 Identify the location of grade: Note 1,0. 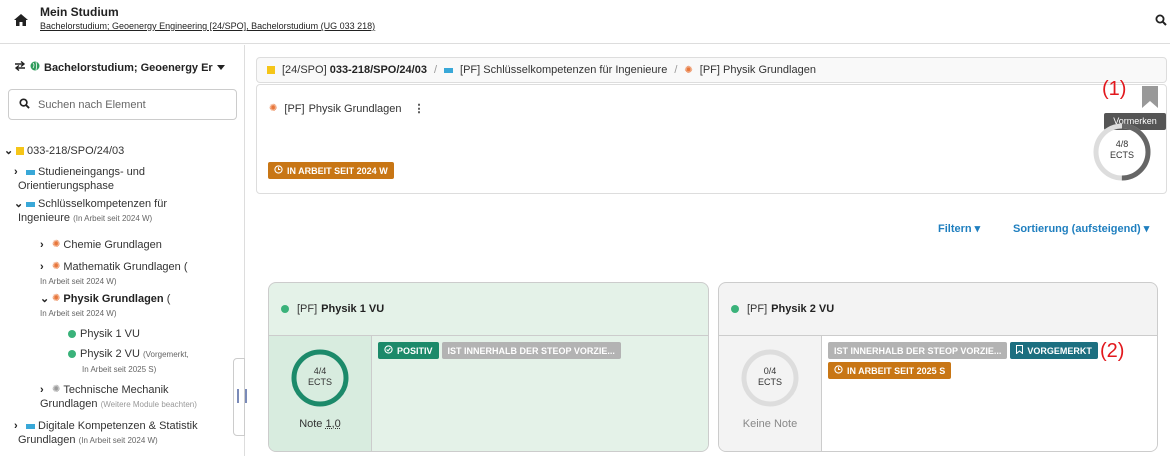
(320, 424).